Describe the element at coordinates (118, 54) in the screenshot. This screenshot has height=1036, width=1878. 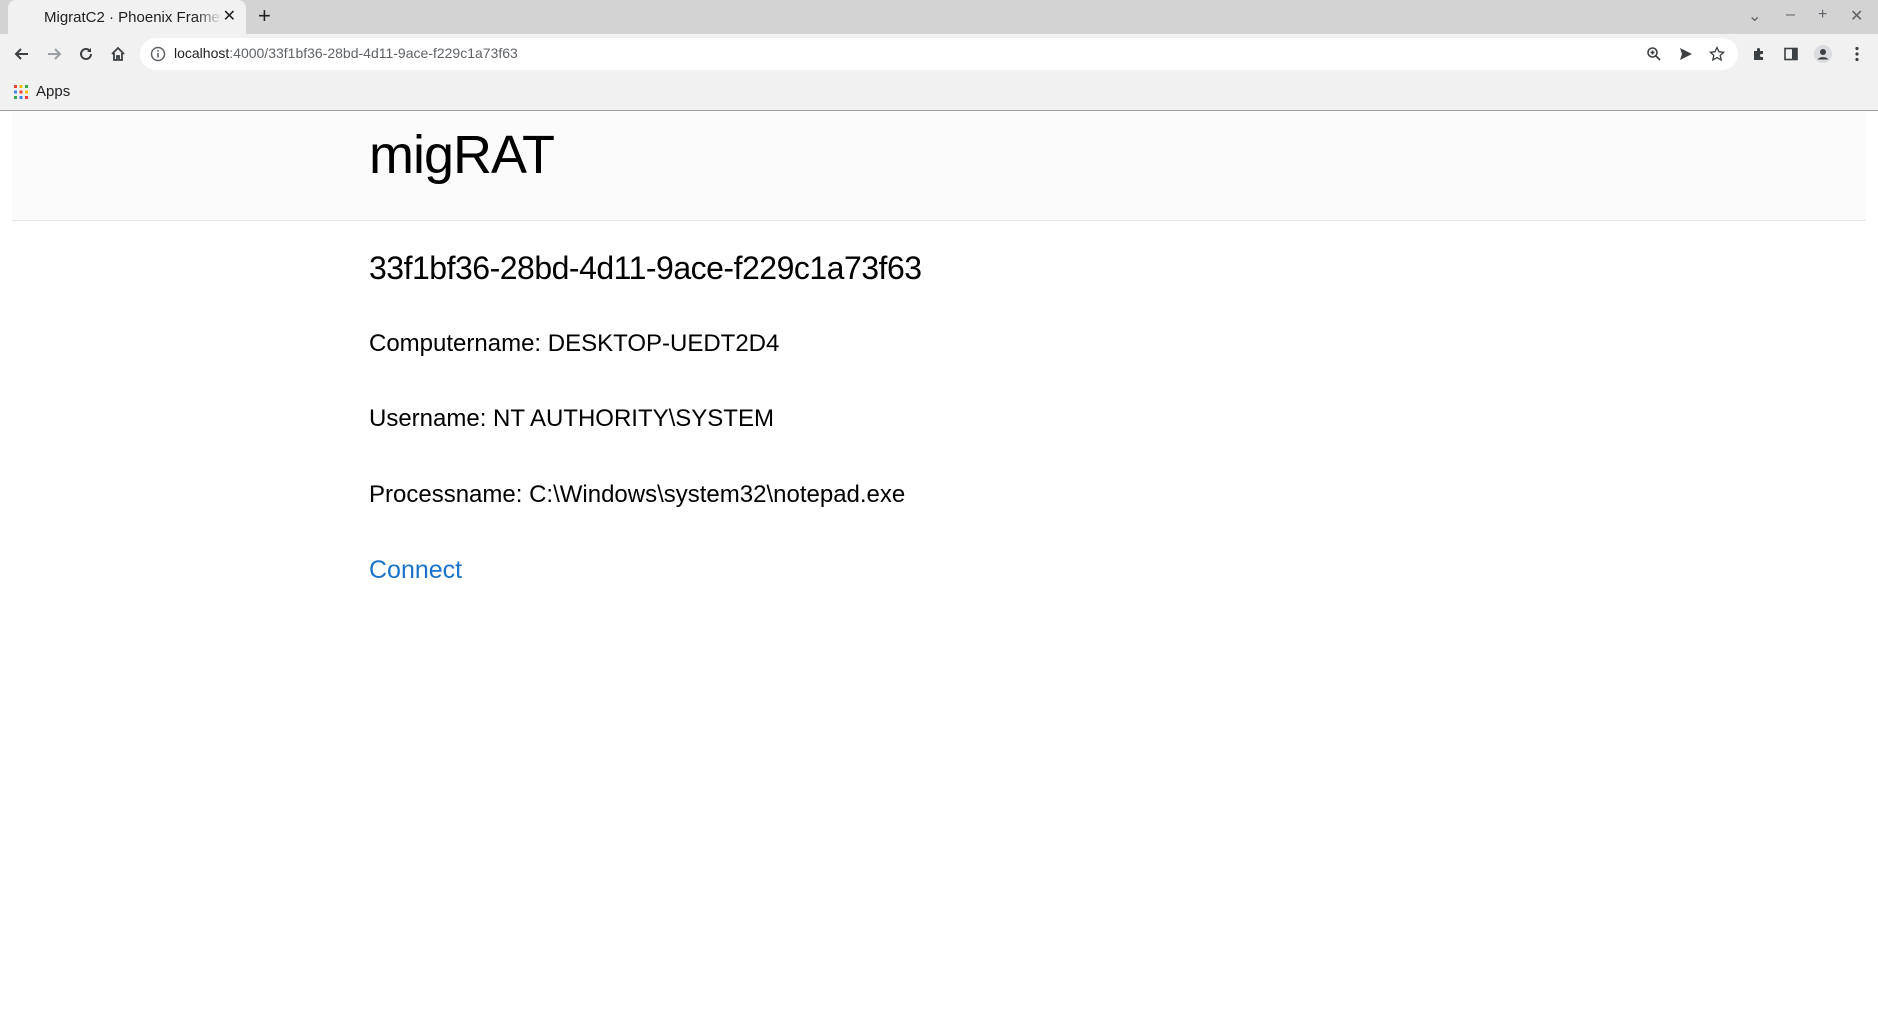
I see `home-icon` at that location.